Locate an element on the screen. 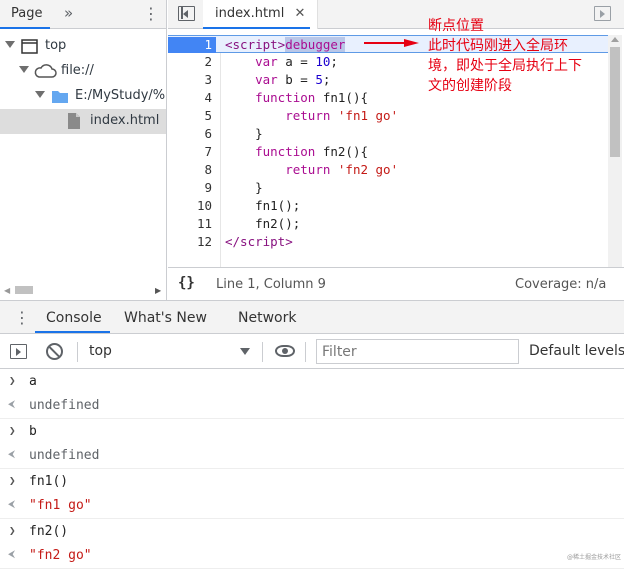 The height and width of the screenshot is (570, 624). console-input-text: fn1() is located at coordinates (48, 481).